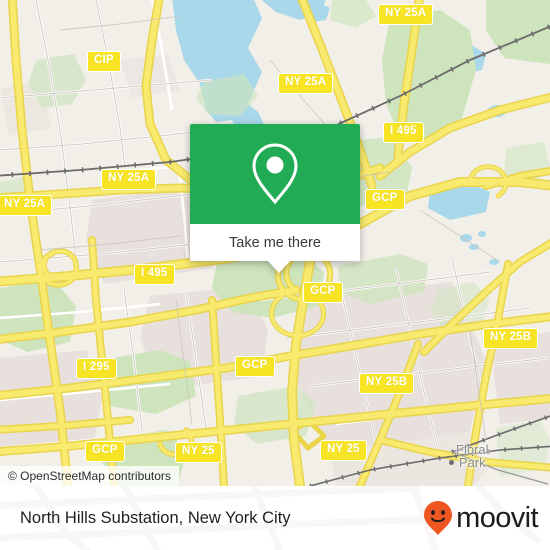  I want to click on page-title: North Hills Substation, New York City, so click(155, 517).